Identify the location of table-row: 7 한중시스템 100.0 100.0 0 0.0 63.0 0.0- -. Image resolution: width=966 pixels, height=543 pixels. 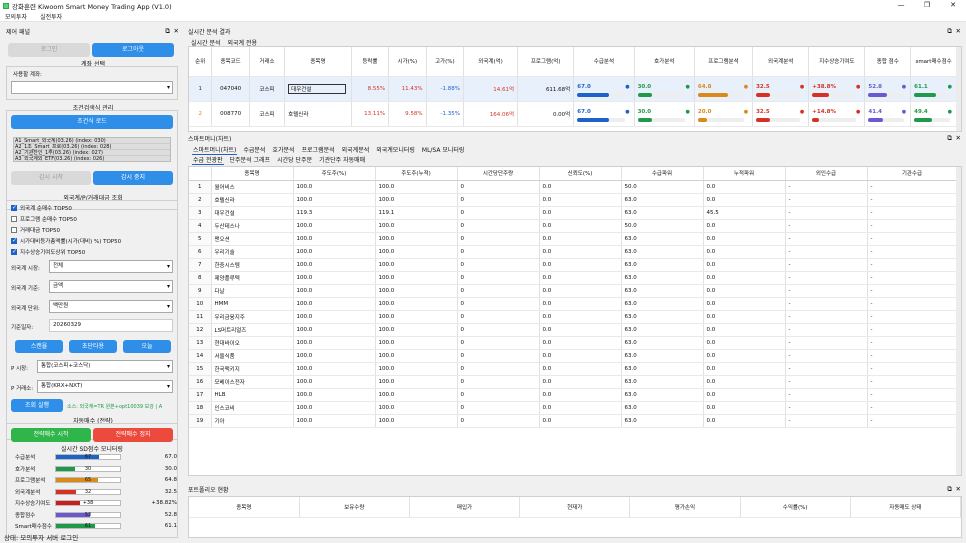
(573, 265).